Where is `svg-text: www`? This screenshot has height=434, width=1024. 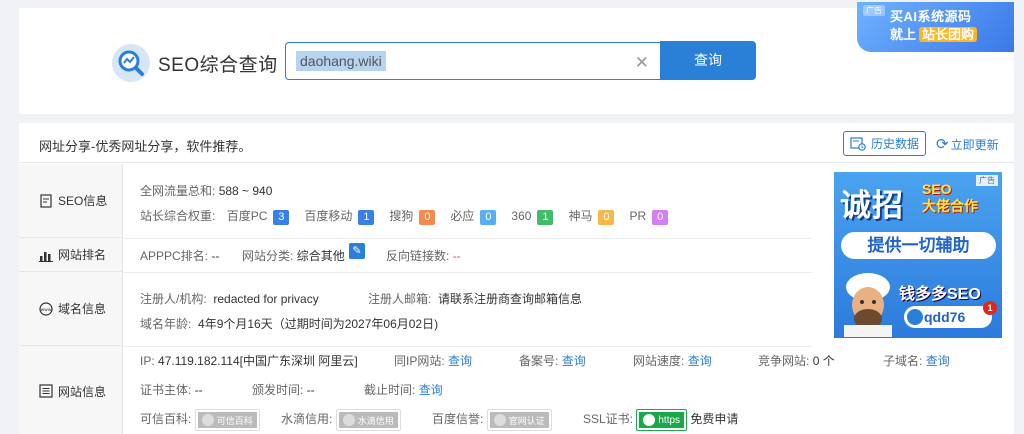 svg-text: www is located at coordinates (45, 310).